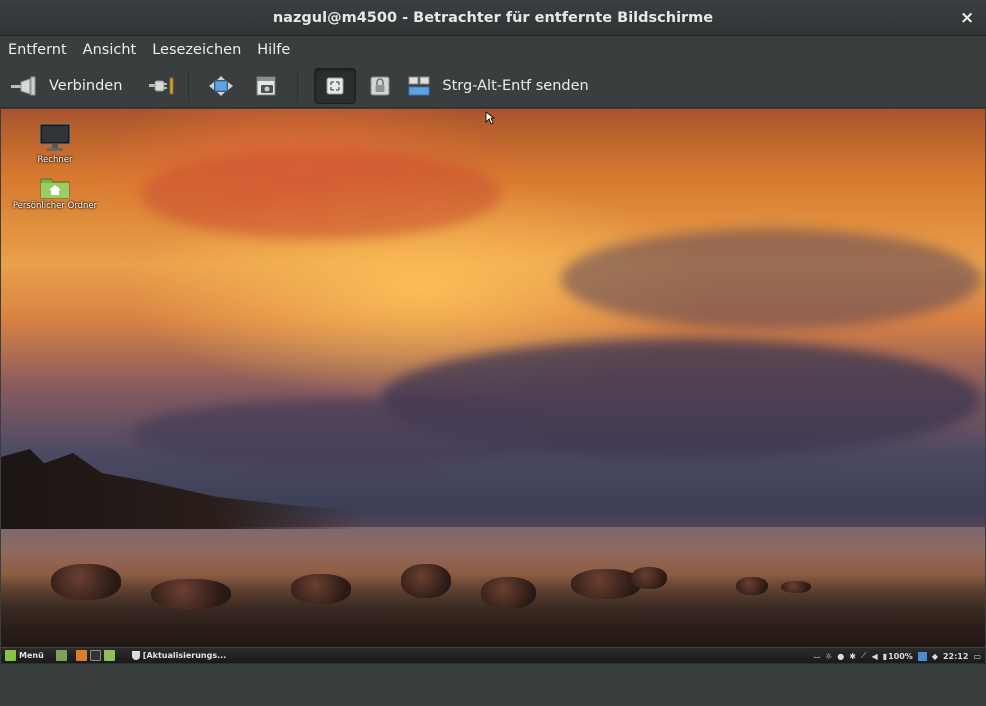 The image size is (986, 706). Describe the element at coordinates (109, 655) in the screenshot. I see `files-icon` at that location.